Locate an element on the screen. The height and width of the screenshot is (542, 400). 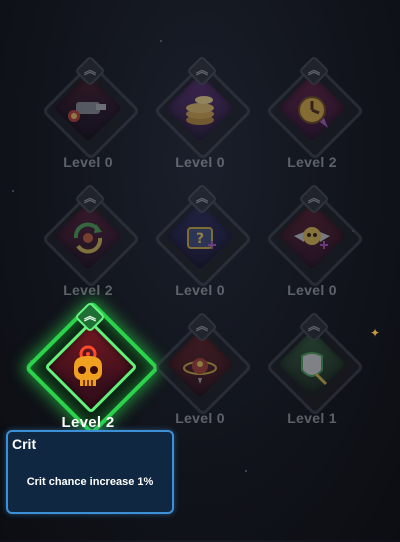
skill-slot-5: ︽ ? Level 0 is located at coordinates (200, 249).